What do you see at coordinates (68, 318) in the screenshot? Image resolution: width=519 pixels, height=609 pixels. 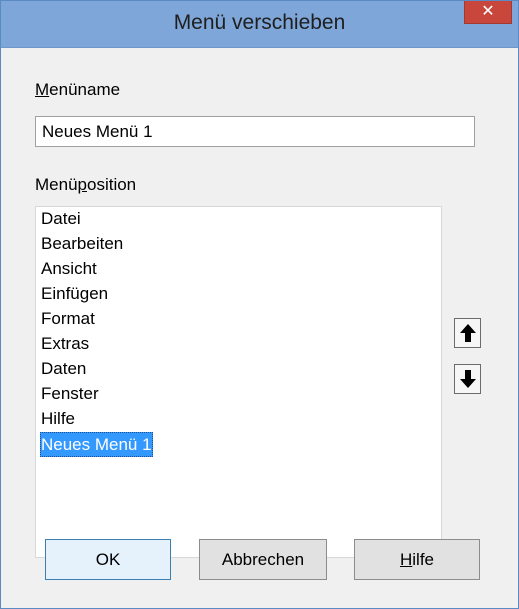 I see `list-item-format: Format` at bounding box center [68, 318].